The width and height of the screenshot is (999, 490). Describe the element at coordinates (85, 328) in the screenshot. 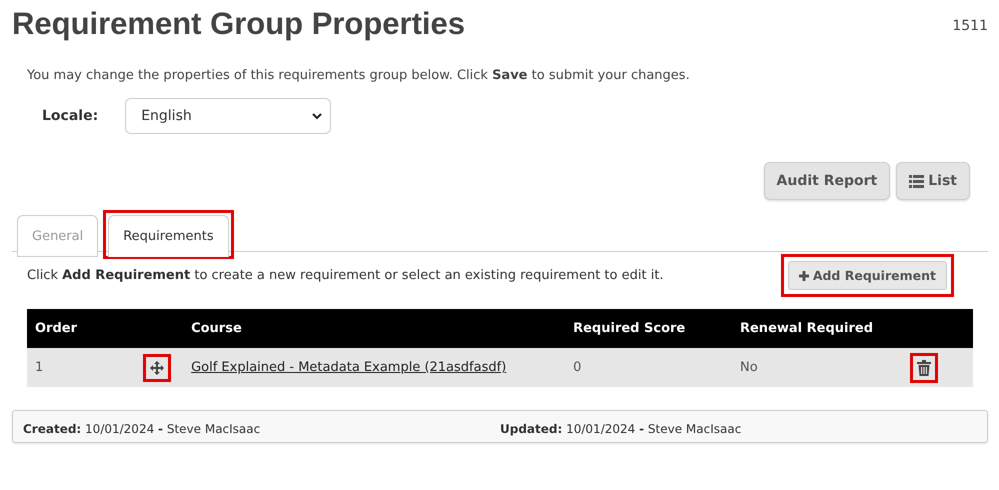

I see `column-header: Order` at that location.